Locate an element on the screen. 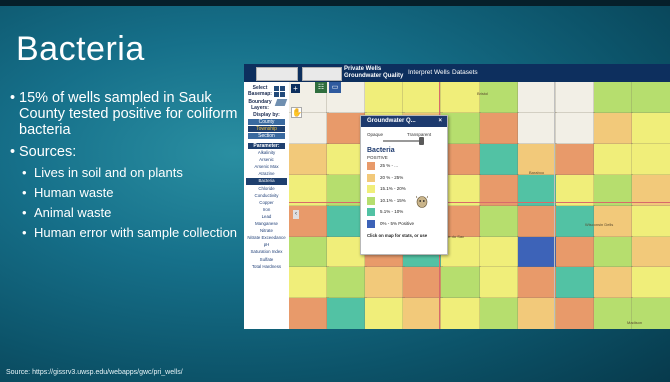 The width and height of the screenshot is (670, 382). display-county-button: County is located at coordinates (266, 122).